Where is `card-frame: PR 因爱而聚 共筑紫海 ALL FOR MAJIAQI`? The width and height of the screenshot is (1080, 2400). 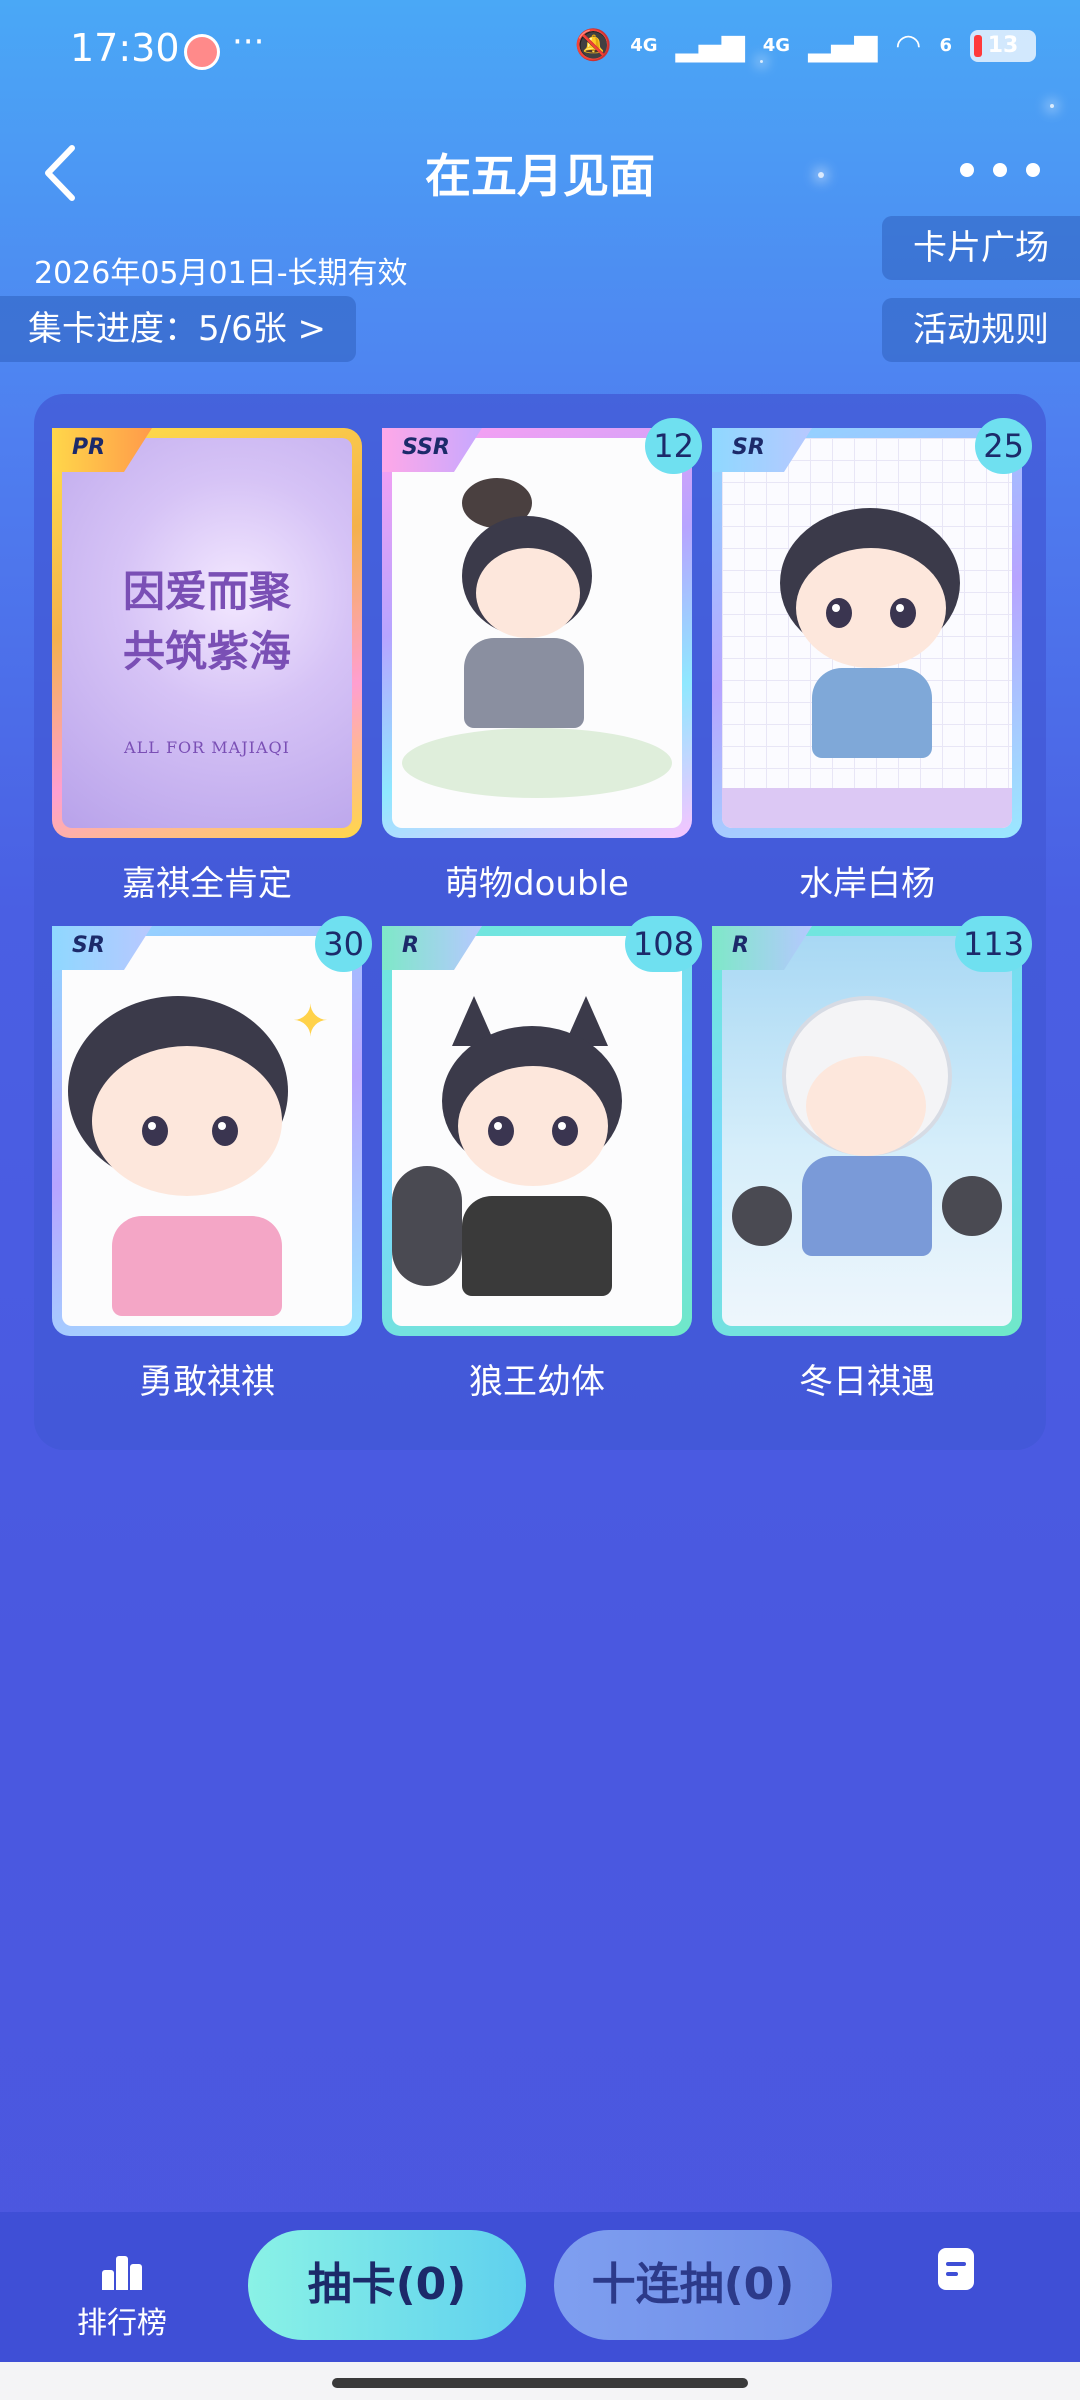
card-frame: PR 因爱而聚 共筑紫海 ALL FOR MAJIAQI is located at coordinates (207, 633).